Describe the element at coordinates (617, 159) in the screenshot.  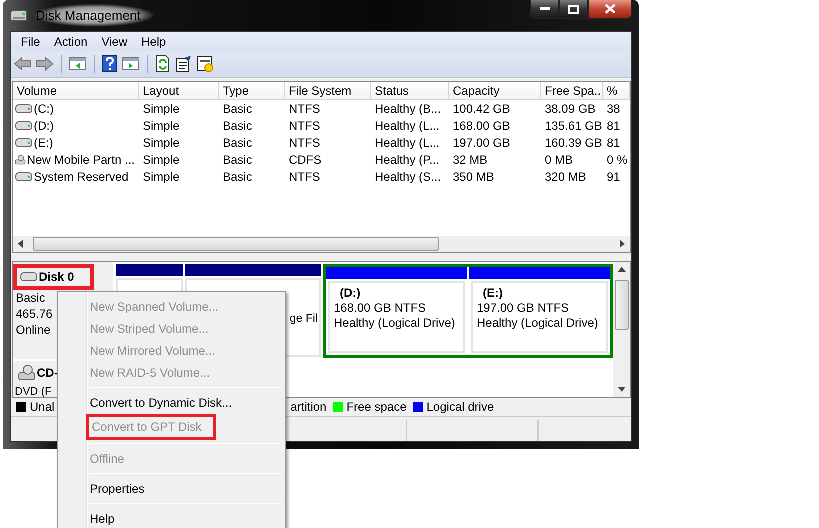
I see `table-cell-text: 0 %` at that location.